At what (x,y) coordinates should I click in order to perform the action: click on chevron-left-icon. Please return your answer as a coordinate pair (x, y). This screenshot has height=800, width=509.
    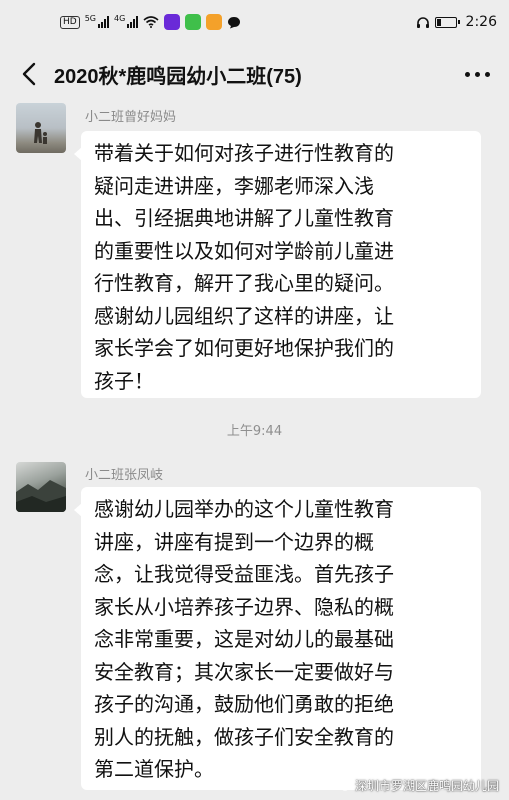
    Looking at the image, I should click on (29, 74).